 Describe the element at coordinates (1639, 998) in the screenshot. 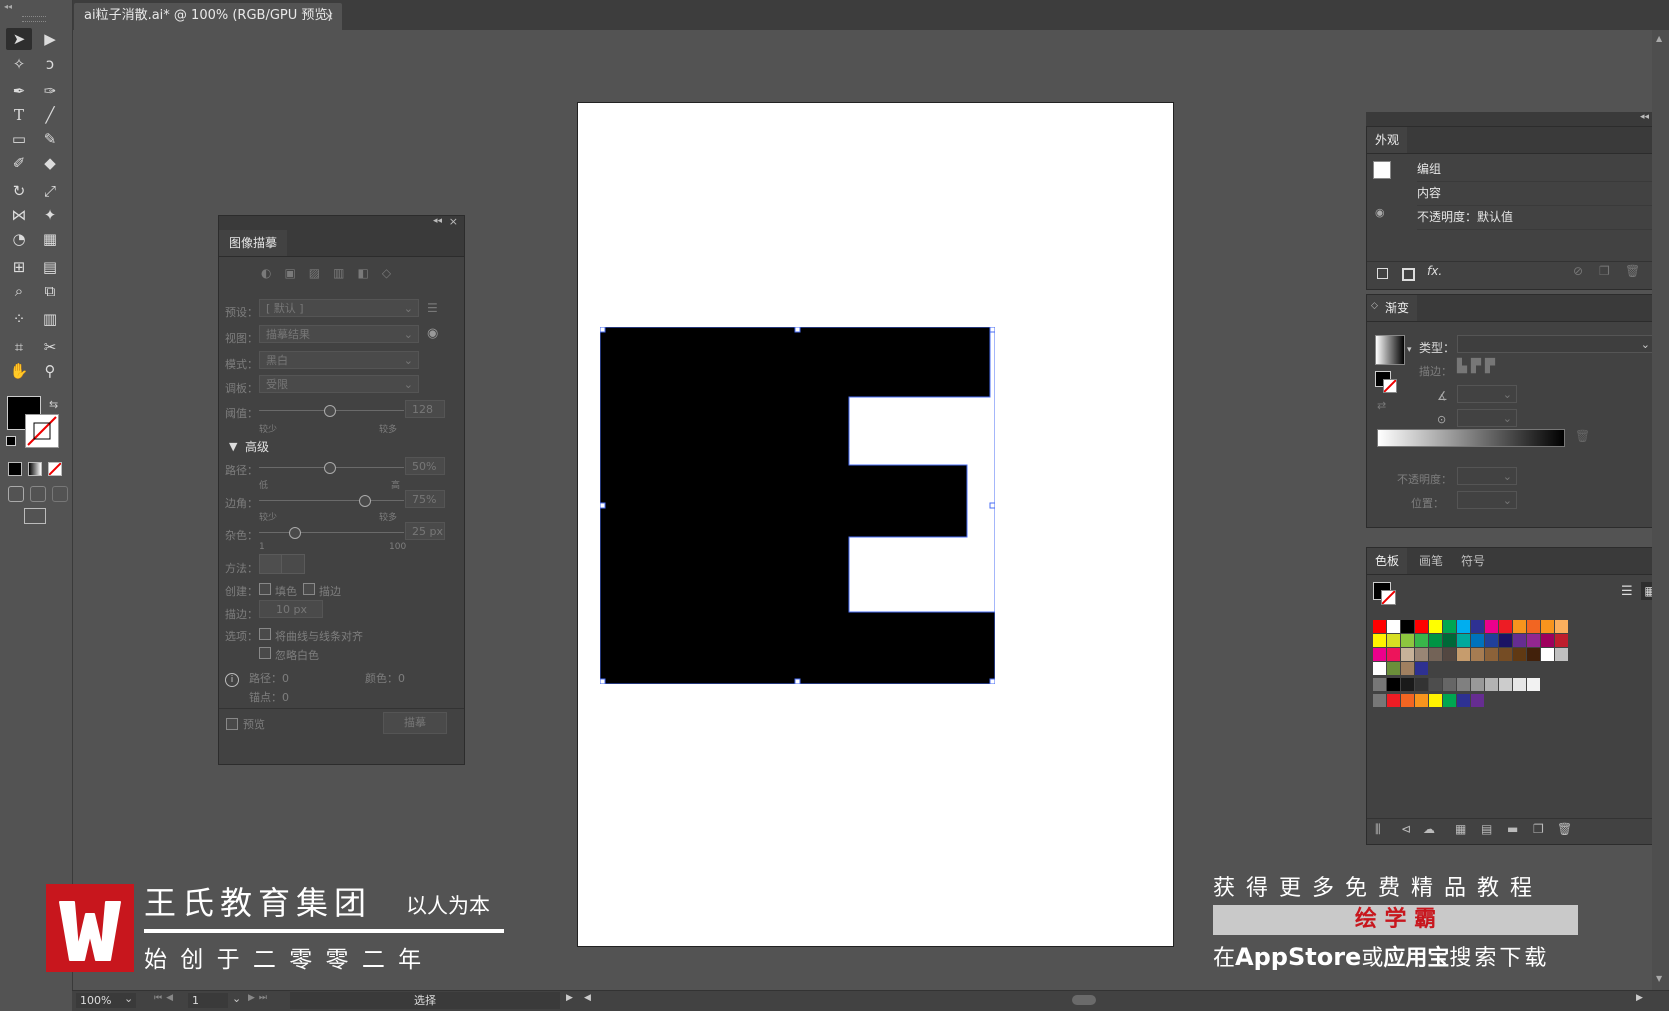

I see `scroll-right-icon: ▶` at that location.